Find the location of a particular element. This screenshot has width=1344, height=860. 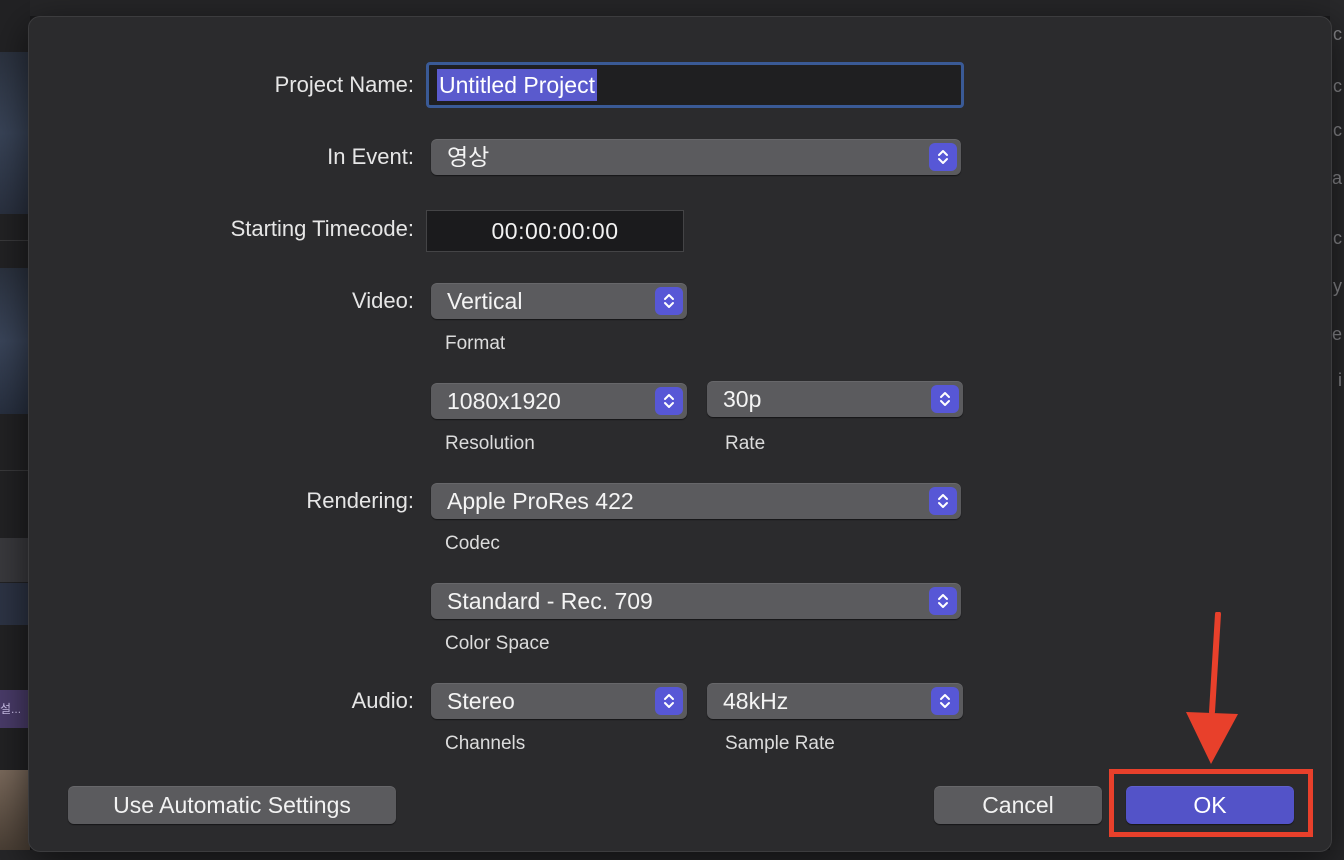

rate-value: 30p is located at coordinates (742, 399).